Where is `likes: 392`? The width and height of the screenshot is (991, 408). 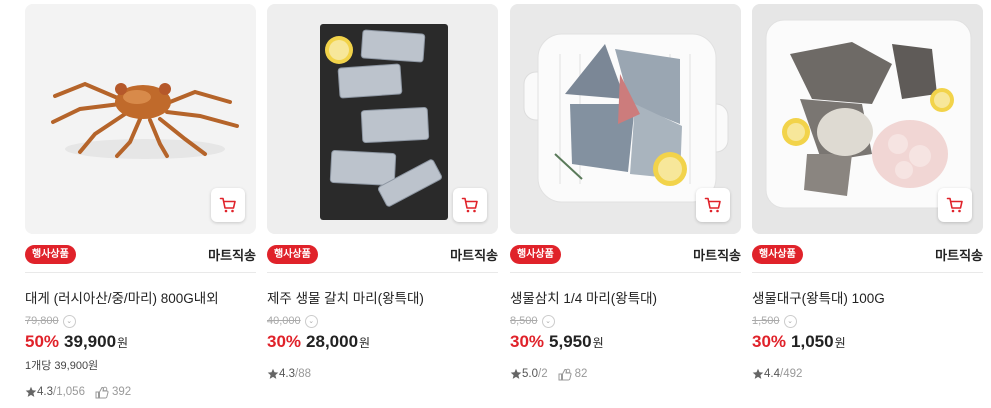 likes: 392 is located at coordinates (113, 392).